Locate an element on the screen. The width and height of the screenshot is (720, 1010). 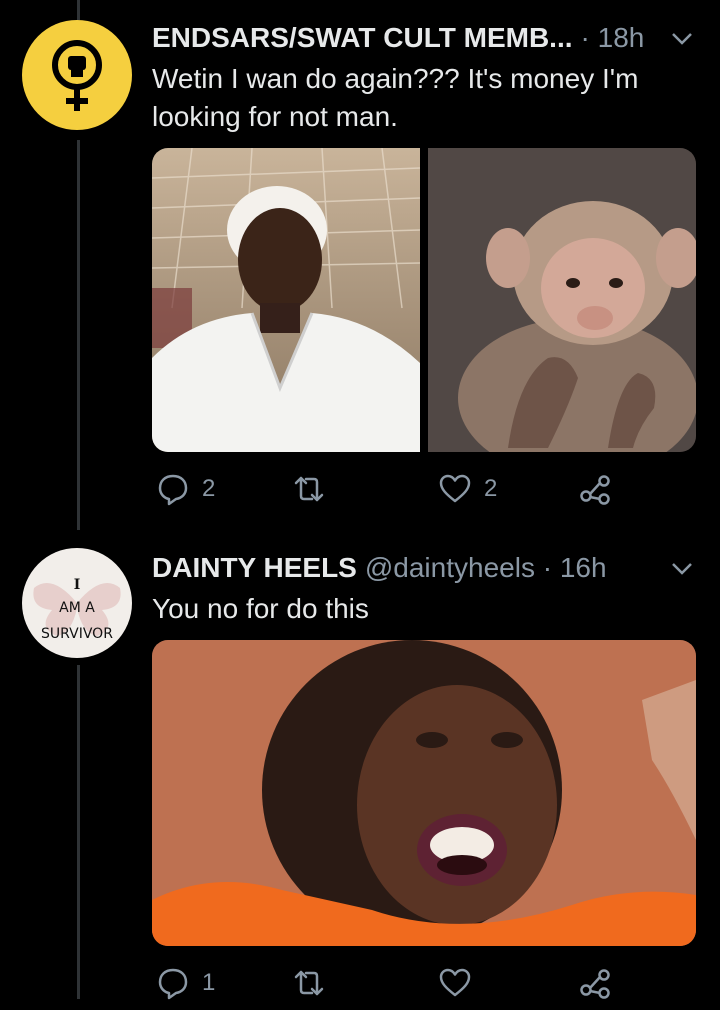
butterfly-logo-image: I AM A SURVIVOR is located at coordinates (77, 609).